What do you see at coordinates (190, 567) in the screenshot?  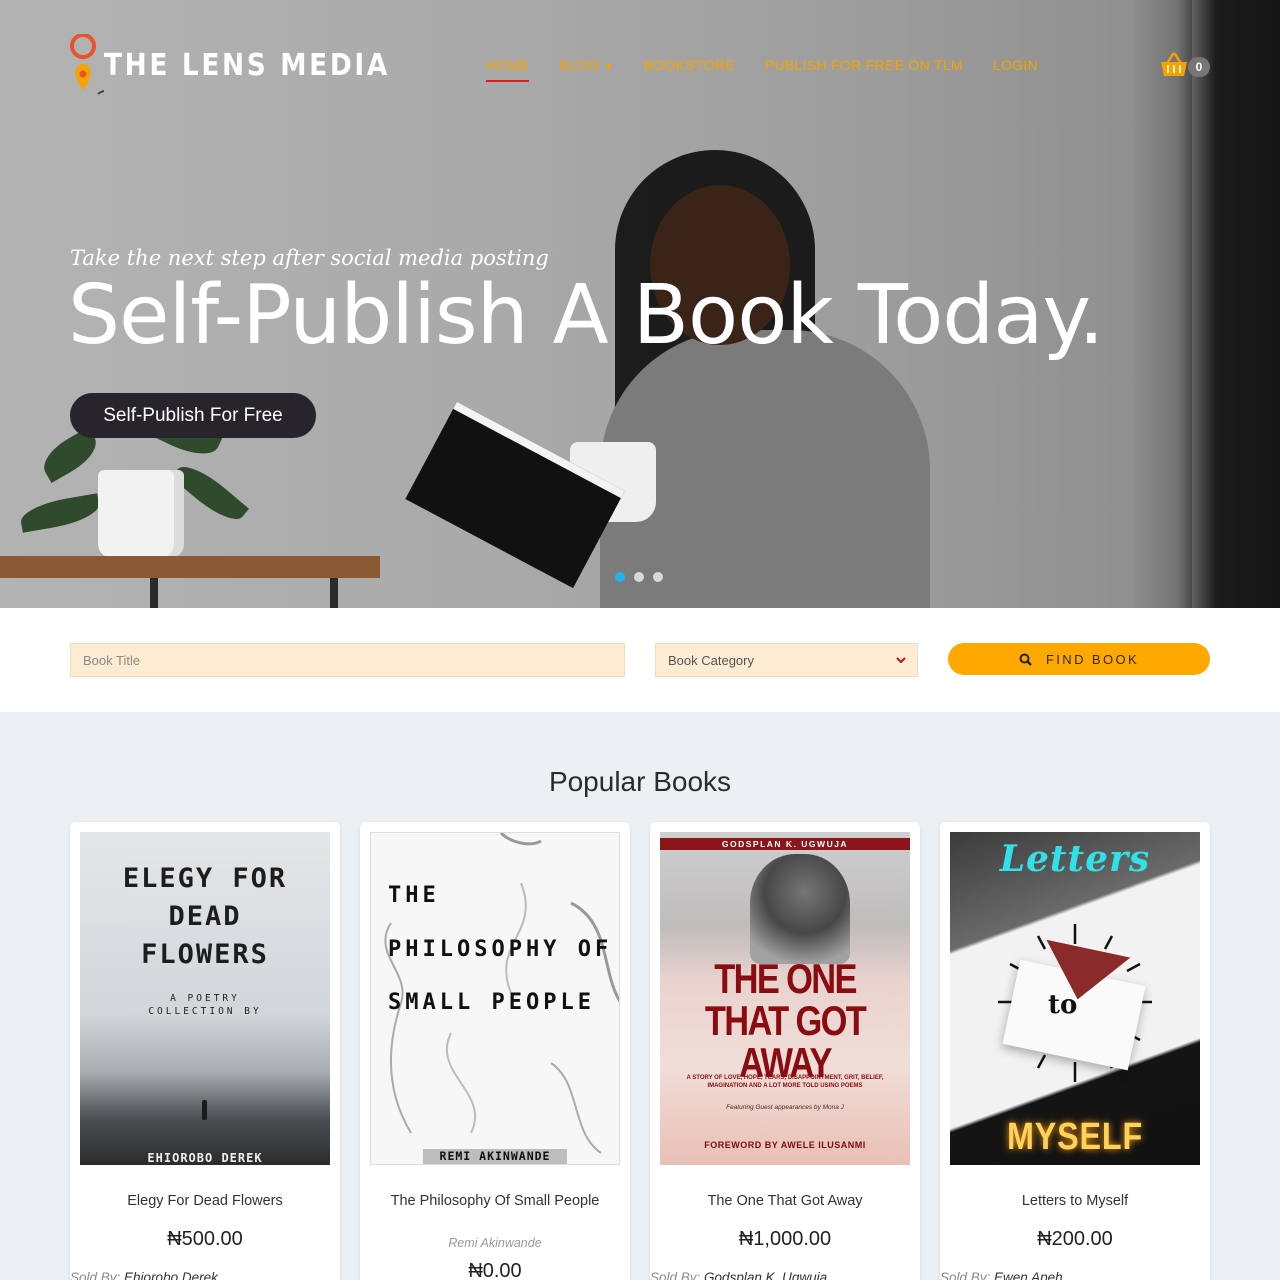 I see `side-table` at bounding box center [190, 567].